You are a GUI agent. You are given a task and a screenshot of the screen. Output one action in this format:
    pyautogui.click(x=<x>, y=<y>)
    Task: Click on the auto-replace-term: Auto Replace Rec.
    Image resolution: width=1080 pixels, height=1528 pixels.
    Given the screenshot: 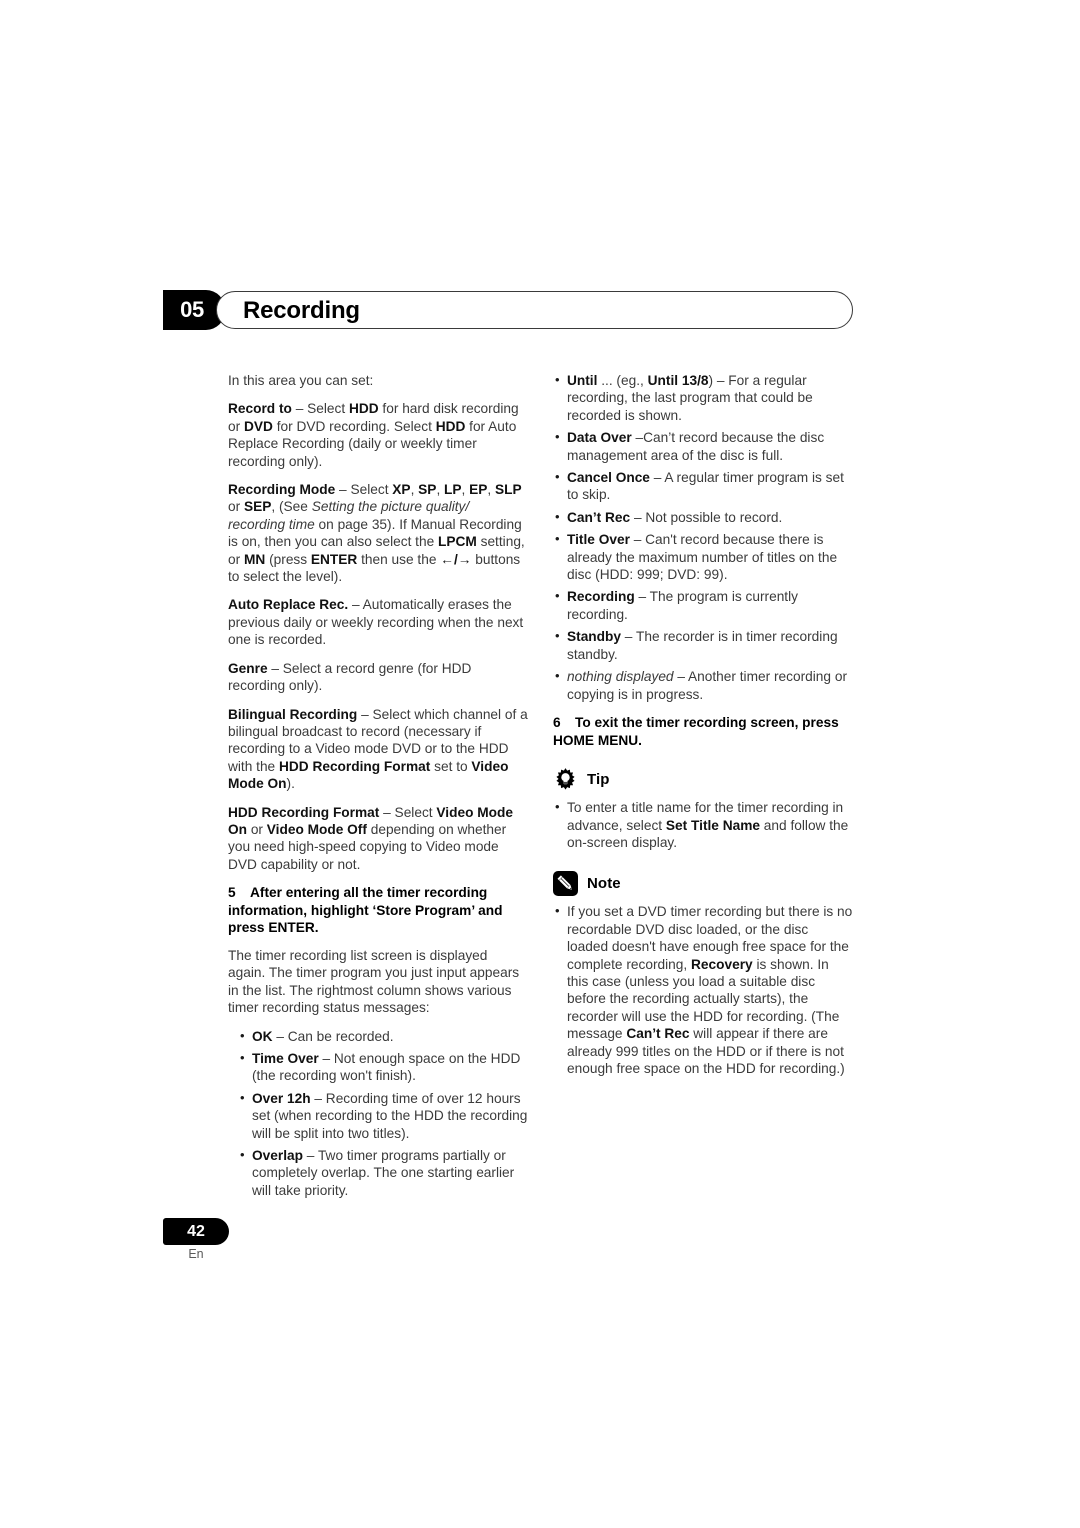 What is the action you would take?
    pyautogui.click(x=288, y=605)
    